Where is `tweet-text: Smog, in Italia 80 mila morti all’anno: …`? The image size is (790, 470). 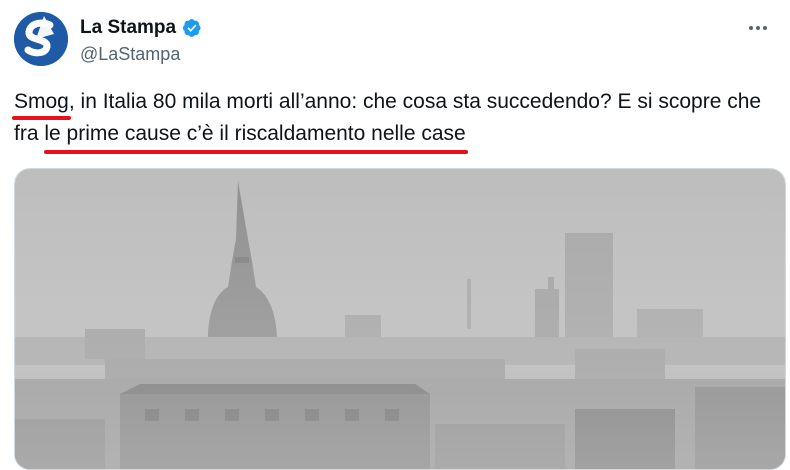
tweet-text: Smog, in Italia 80 mila morti all’anno: … is located at coordinates (393, 120).